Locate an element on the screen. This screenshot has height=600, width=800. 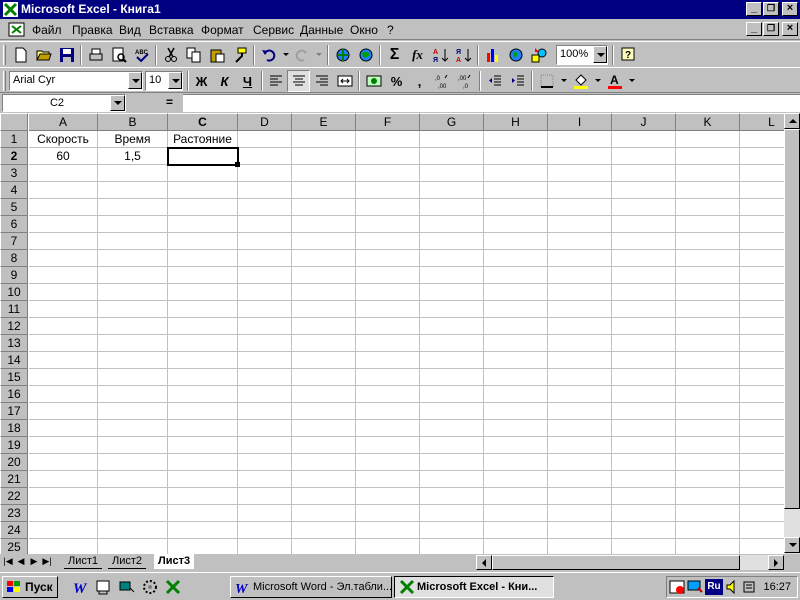
cell-d18 is located at coordinates (265, 428).